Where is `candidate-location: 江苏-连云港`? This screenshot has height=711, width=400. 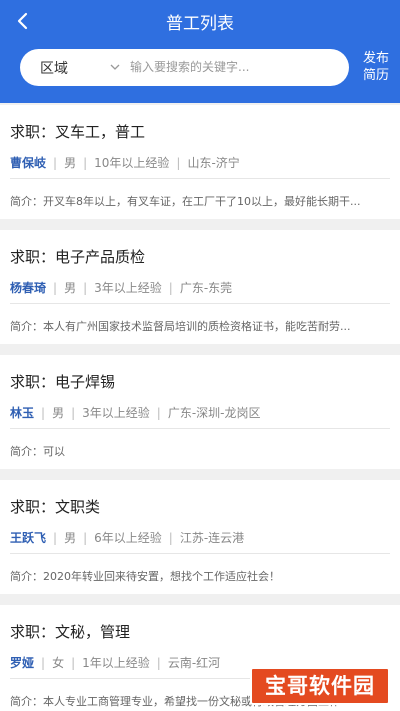
candidate-location: 江苏-连云港 is located at coordinates (212, 538).